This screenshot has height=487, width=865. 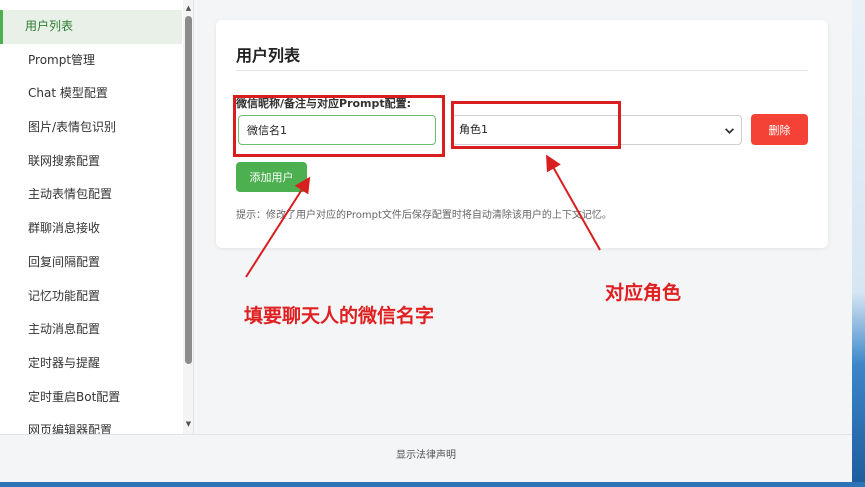 I want to click on role-select-value: 角色1, so click(x=473, y=129).